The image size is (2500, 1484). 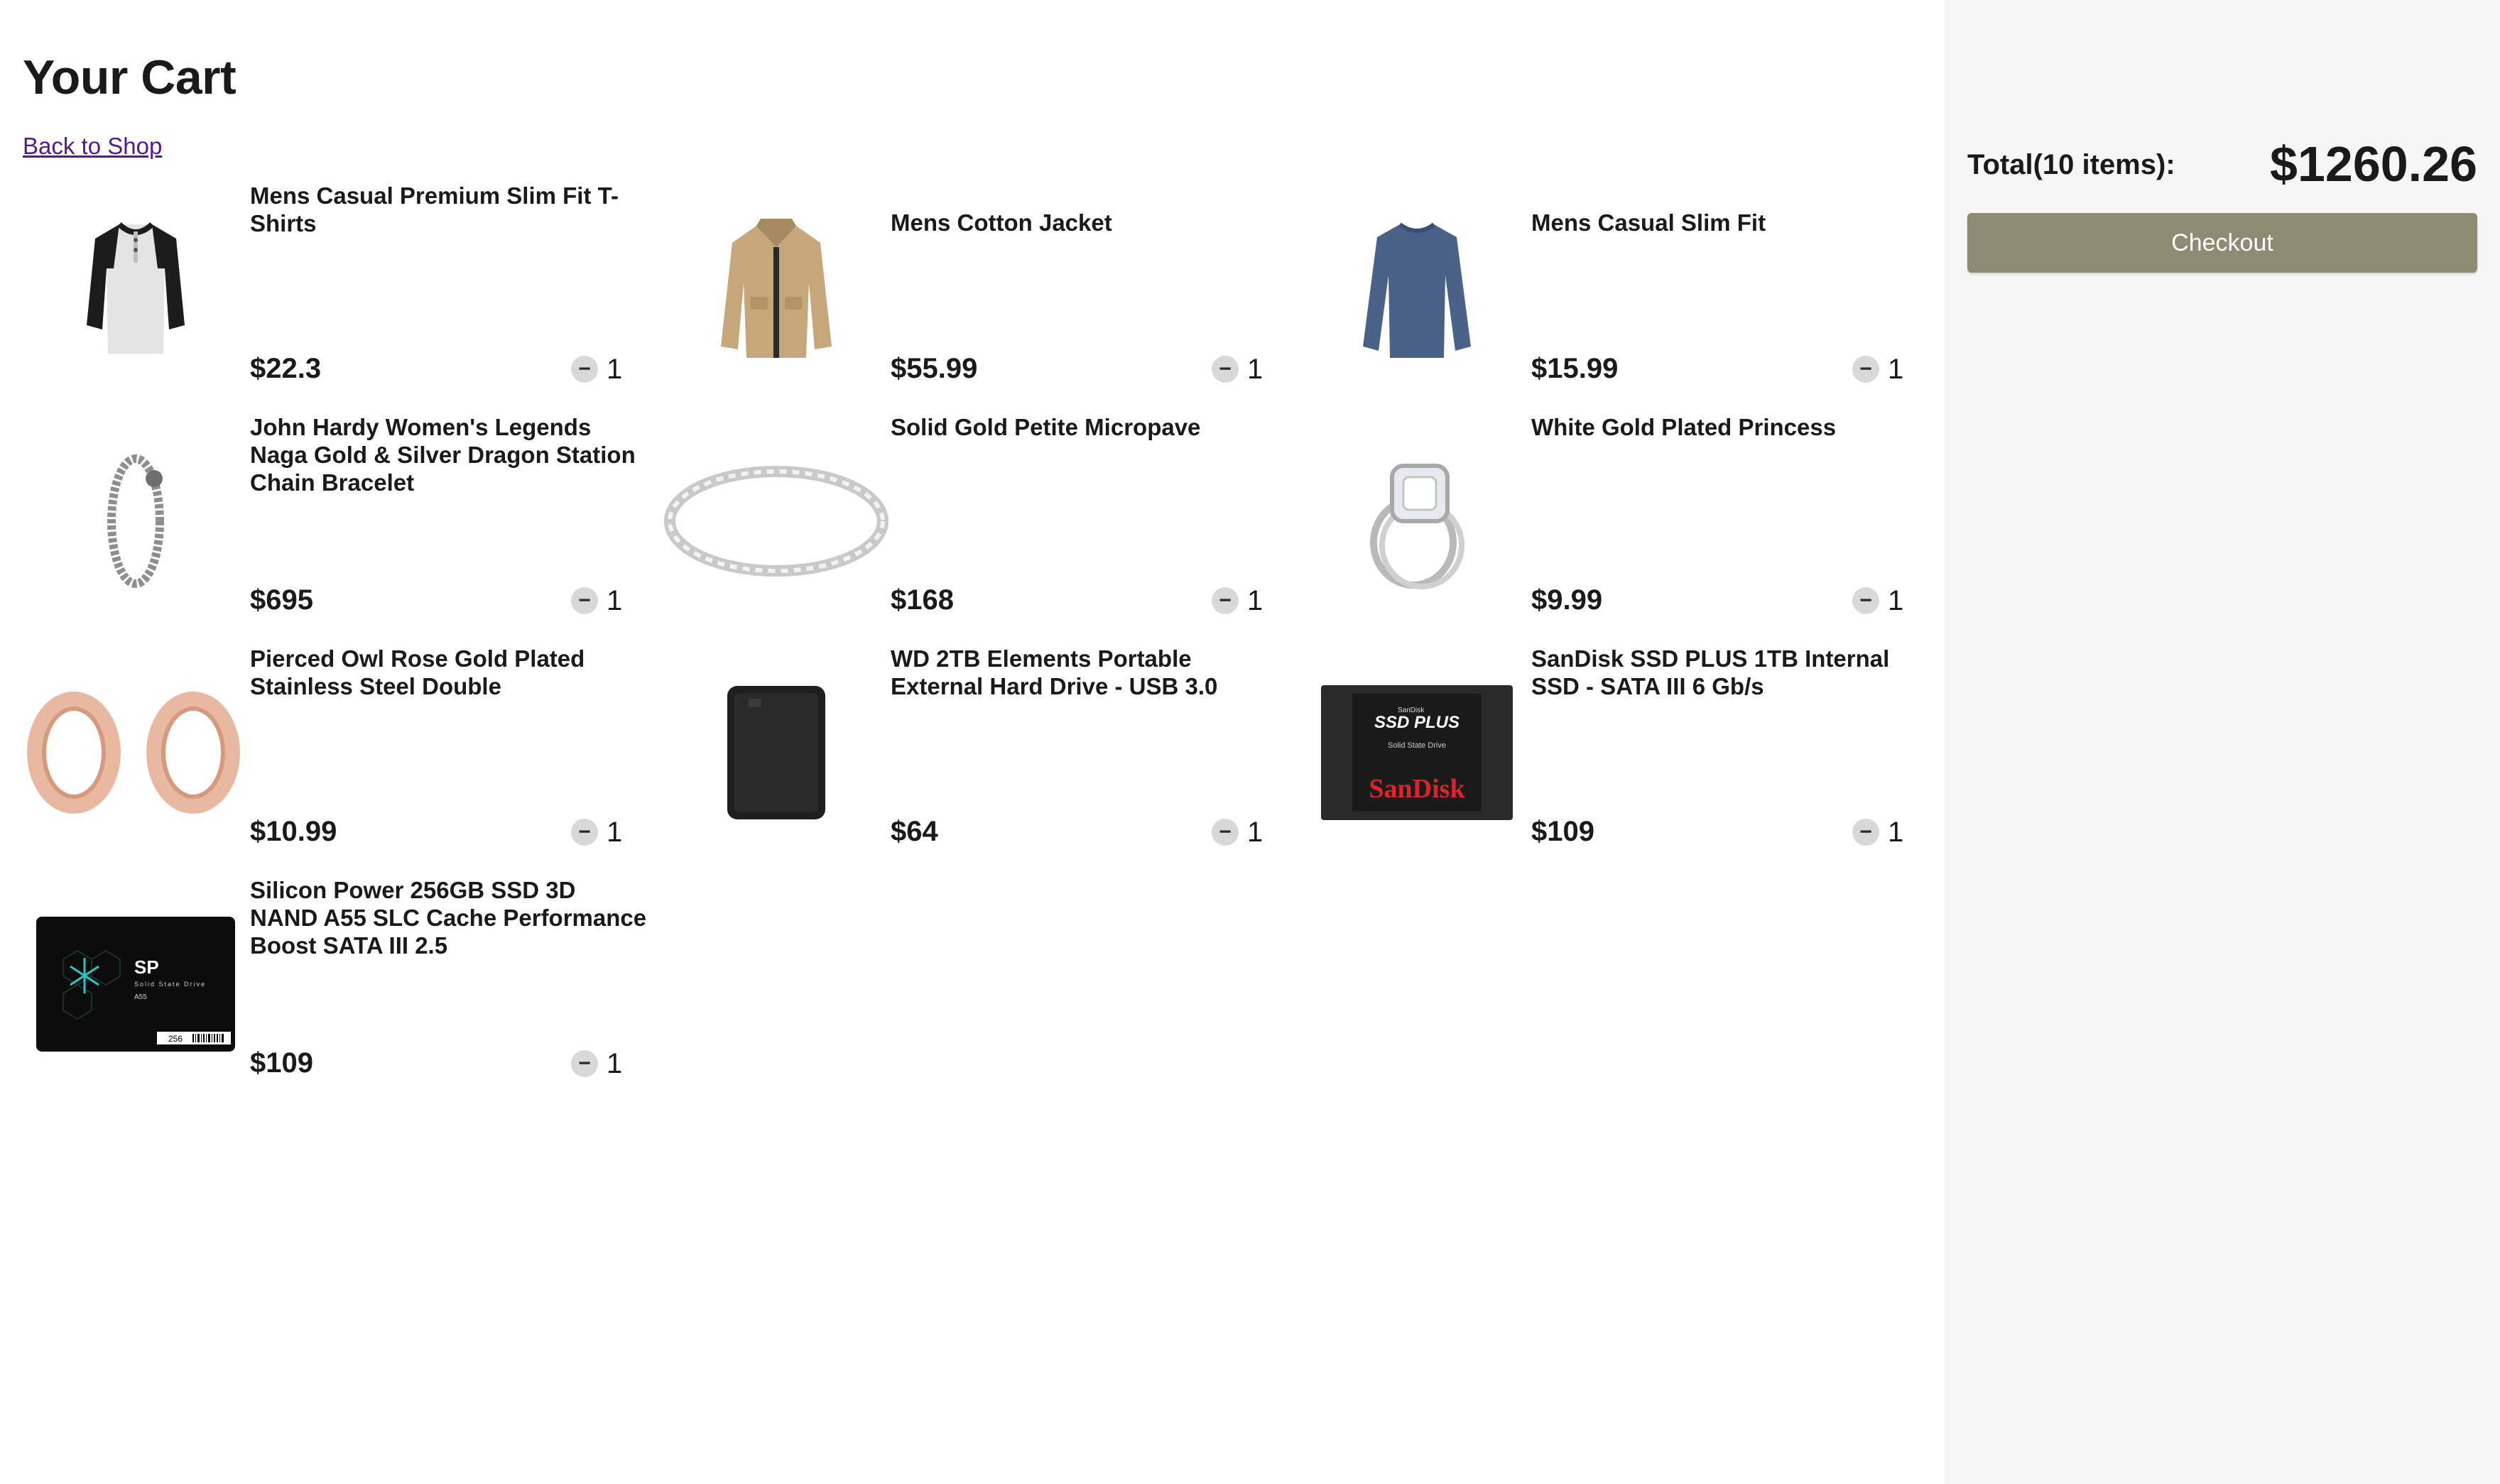 I want to click on diamond-ring-icon, so click(x=1417, y=526).